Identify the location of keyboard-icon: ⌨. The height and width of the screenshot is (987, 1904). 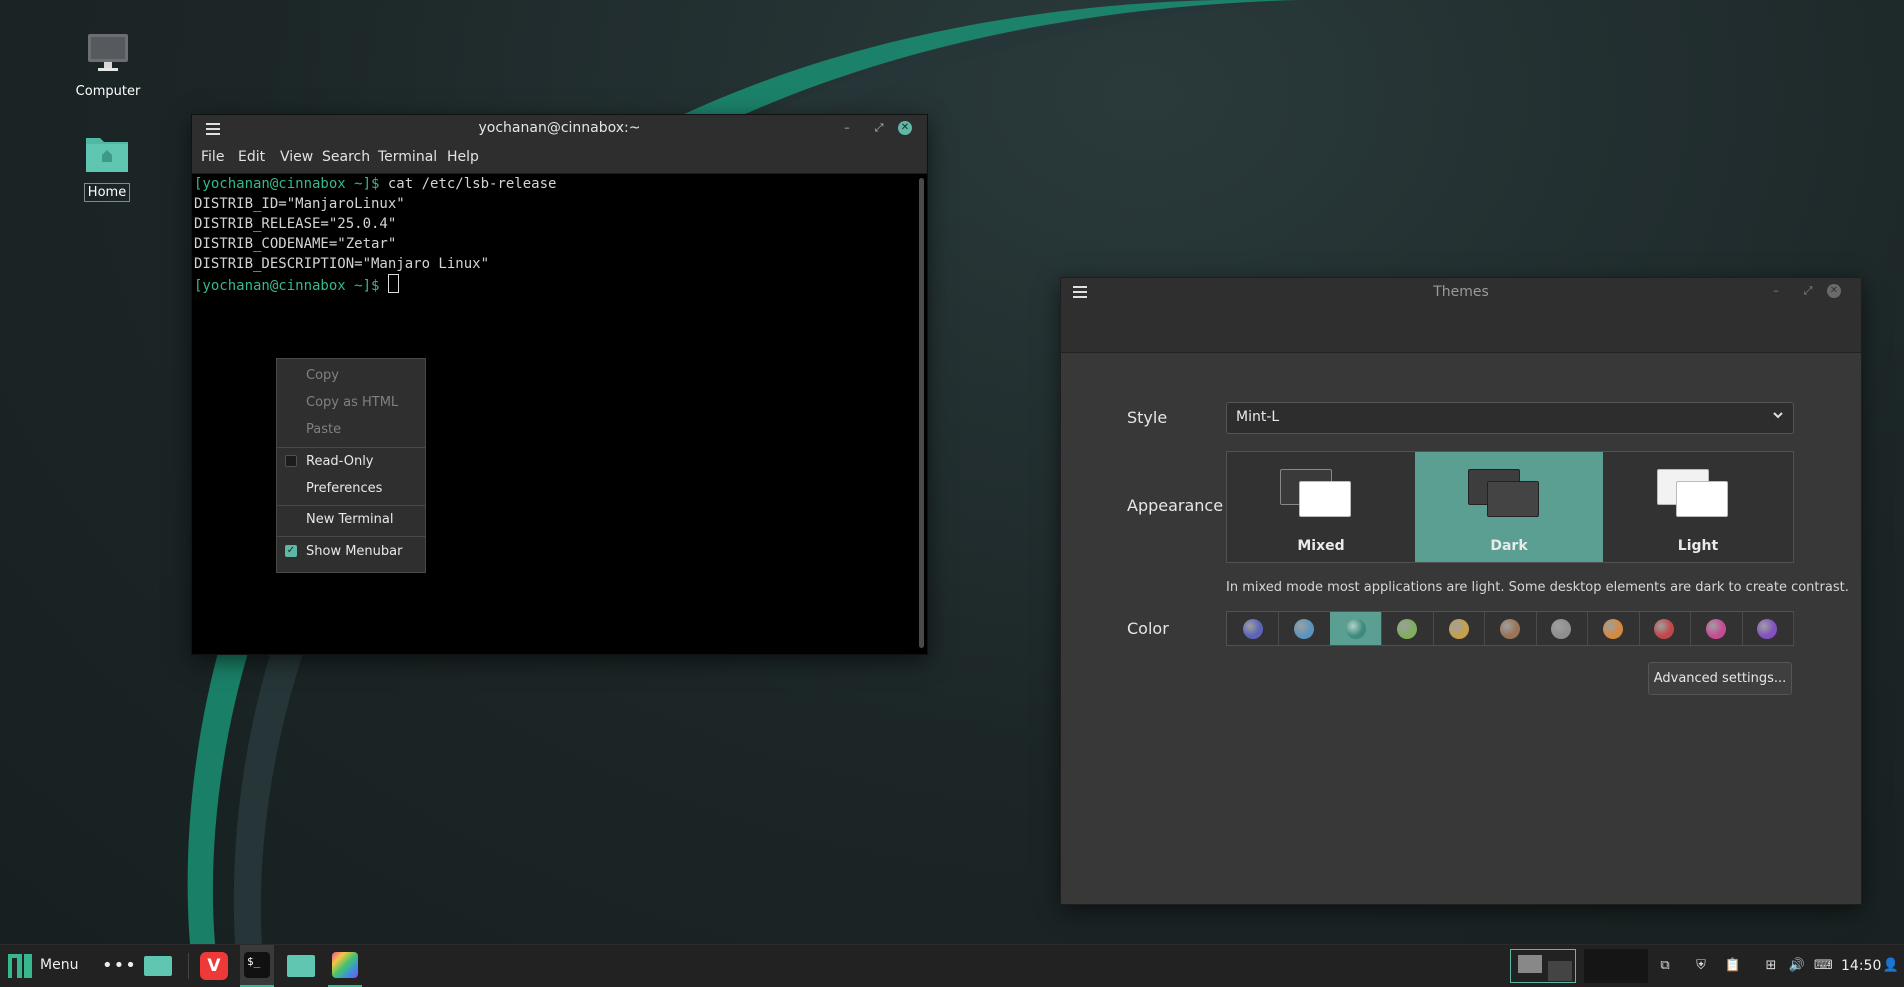
(1823, 966).